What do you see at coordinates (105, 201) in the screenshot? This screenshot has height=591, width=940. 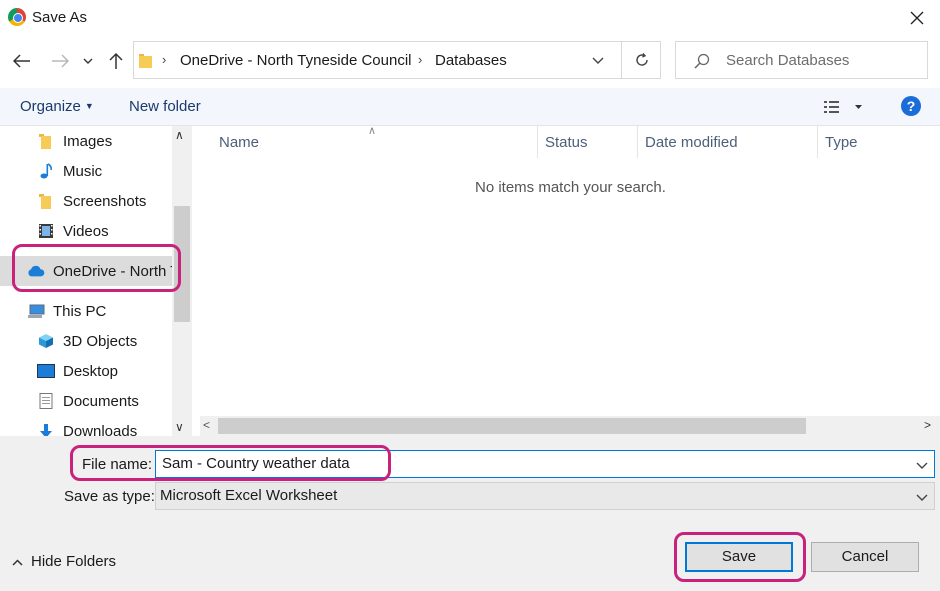 I see `sidebar-item-label: Screenshots` at bounding box center [105, 201].